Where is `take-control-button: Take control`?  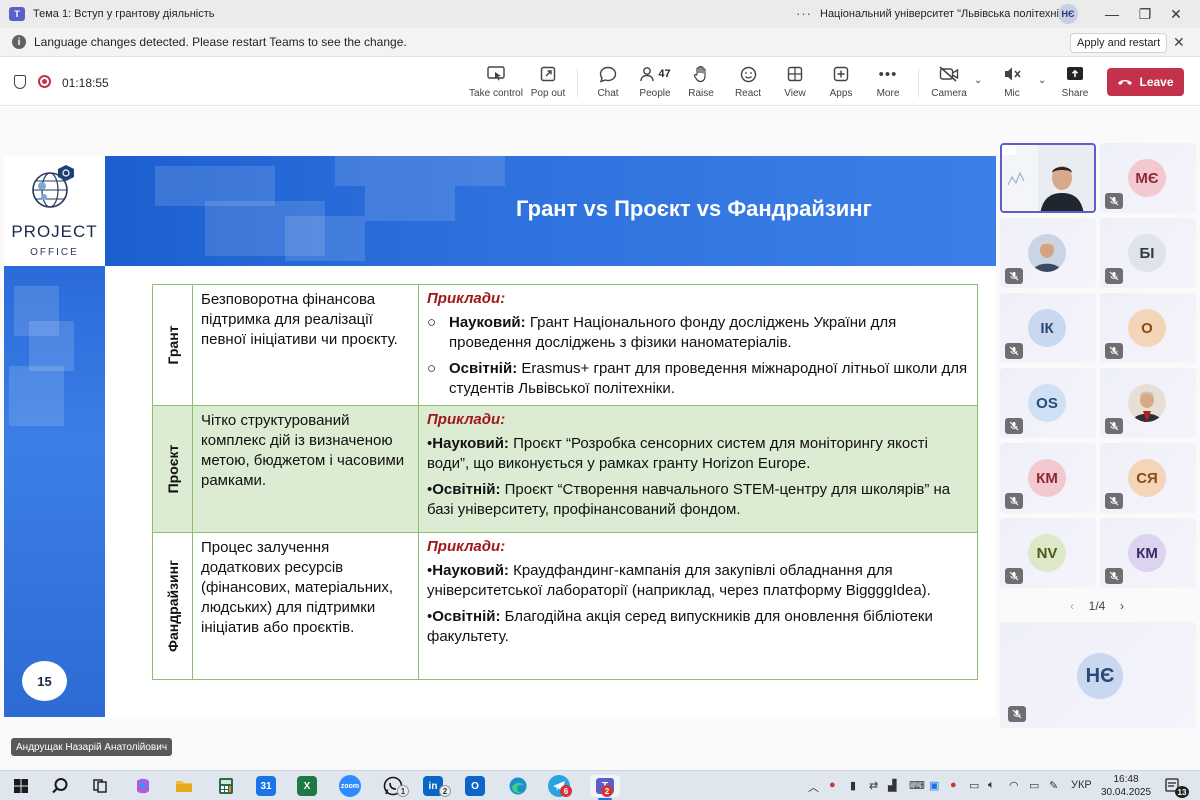
take-control-button: Take control is located at coordinates (496, 83).